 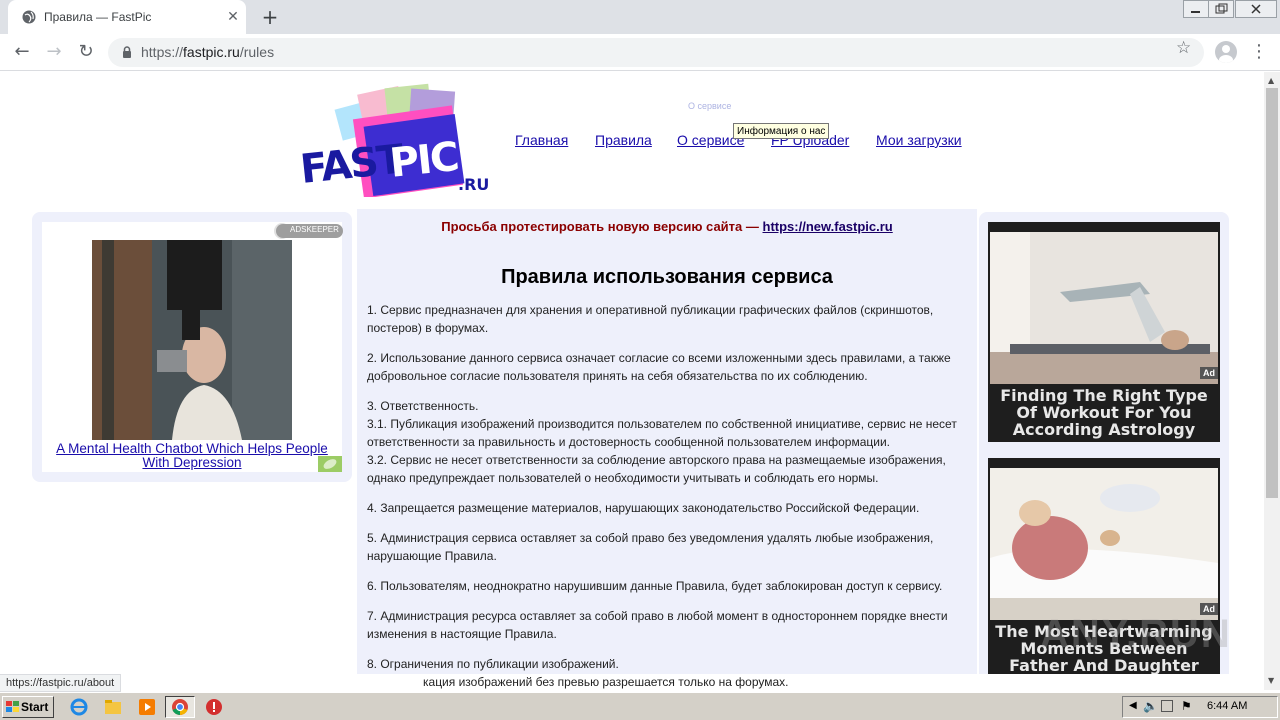 I want to click on window-close-button, so click(x=1256, y=9).